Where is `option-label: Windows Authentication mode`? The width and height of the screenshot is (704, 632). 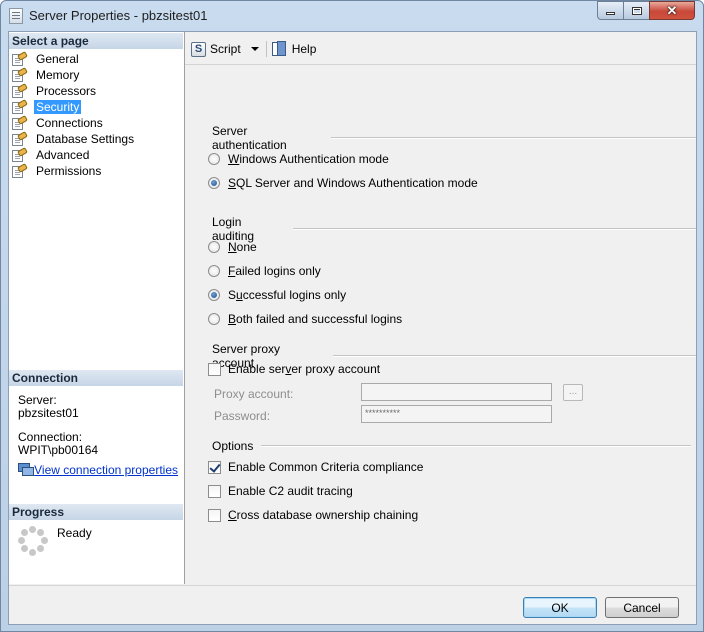 option-label: Windows Authentication mode is located at coordinates (308, 159).